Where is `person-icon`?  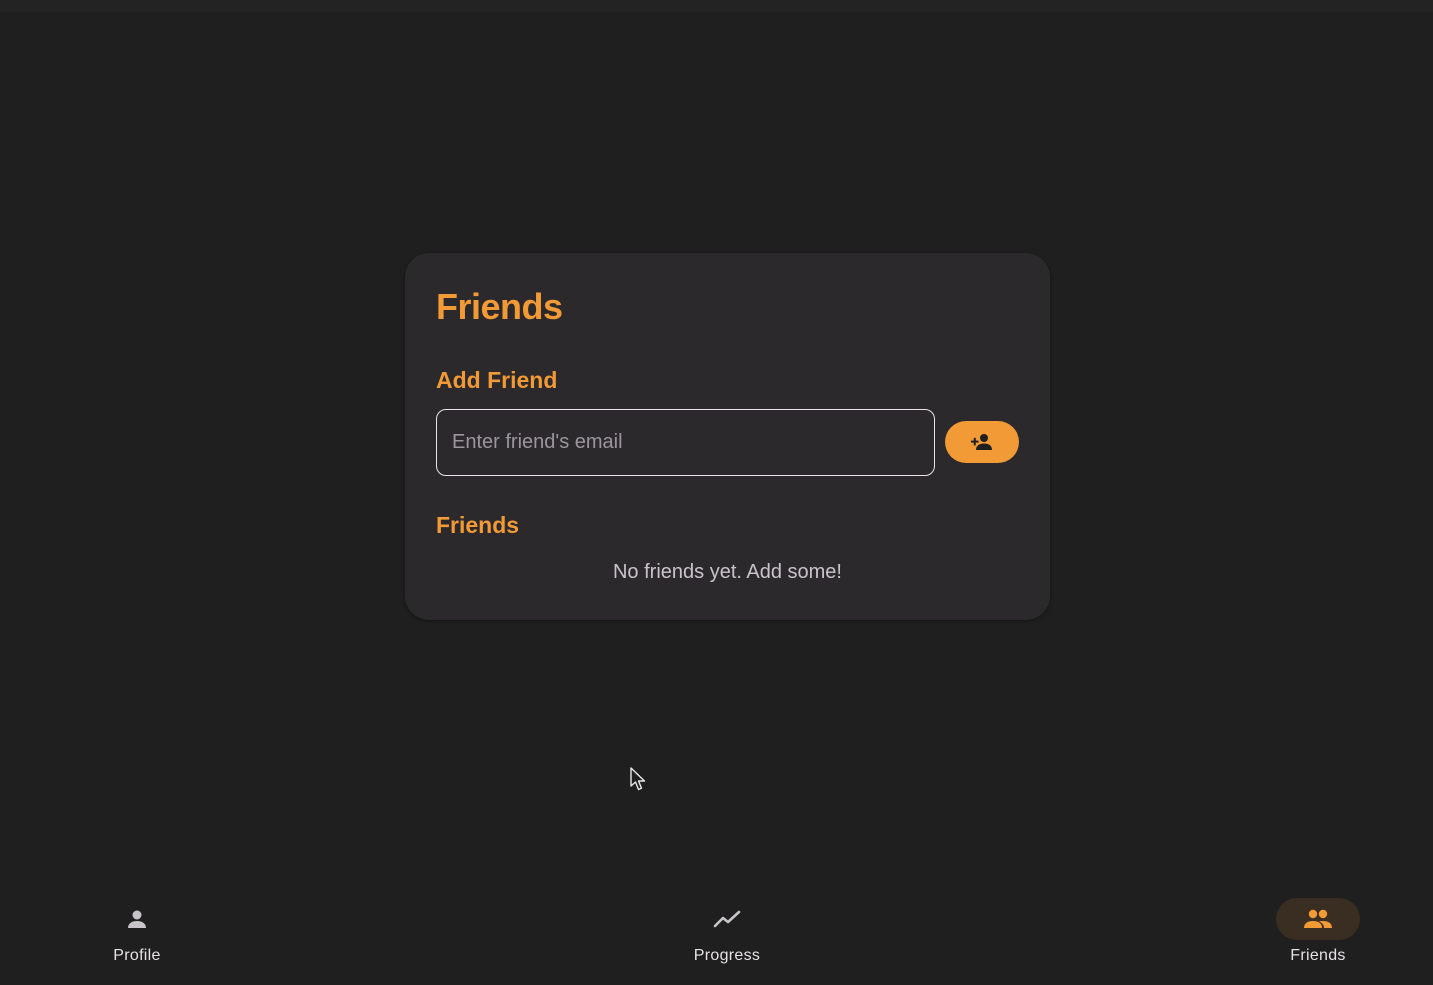 person-icon is located at coordinates (137, 919).